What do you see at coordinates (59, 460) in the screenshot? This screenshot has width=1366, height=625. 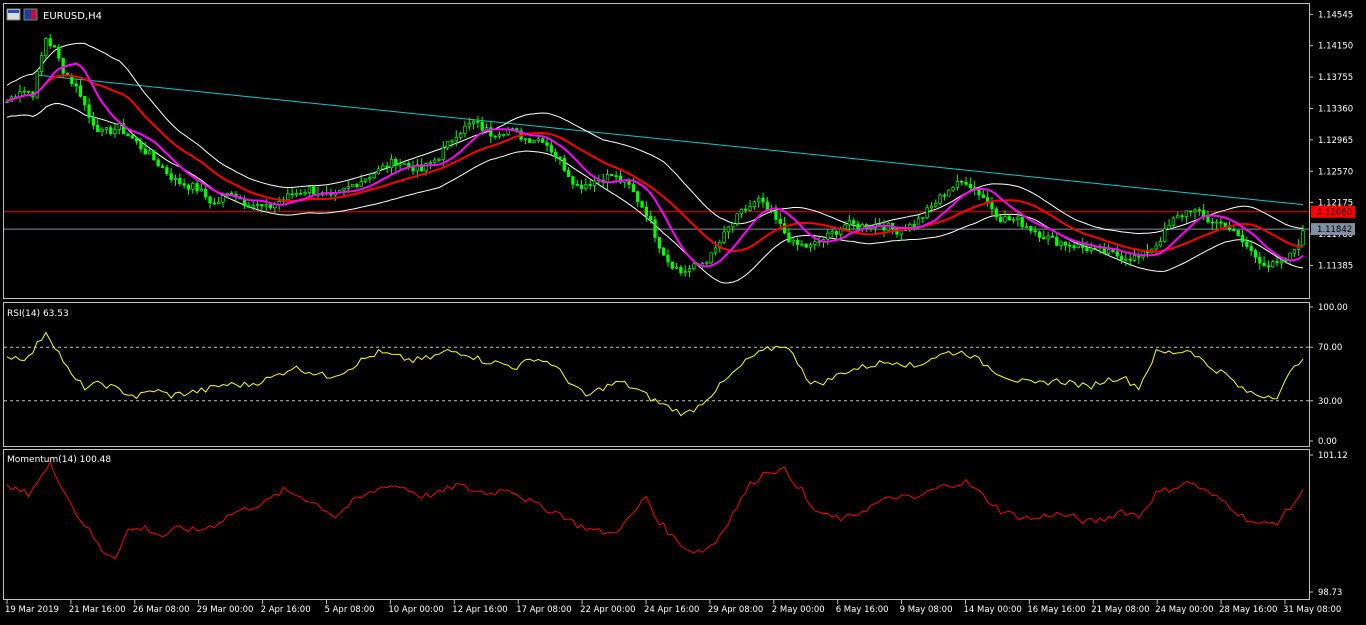 I see `momentum-title: Momentum(14) 100.48` at bounding box center [59, 460].